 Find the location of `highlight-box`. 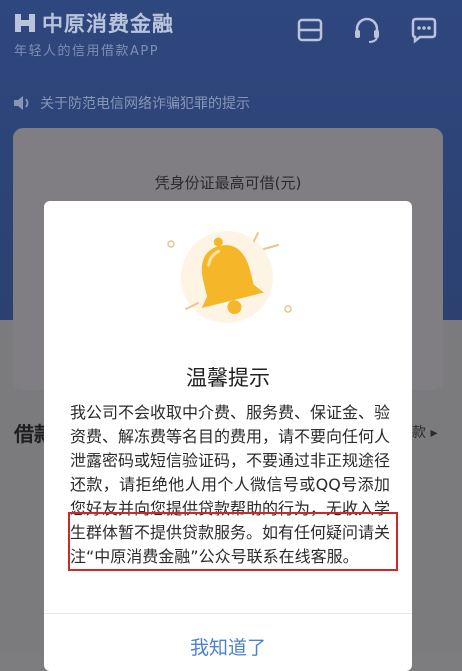

highlight-box is located at coordinates (233, 541).